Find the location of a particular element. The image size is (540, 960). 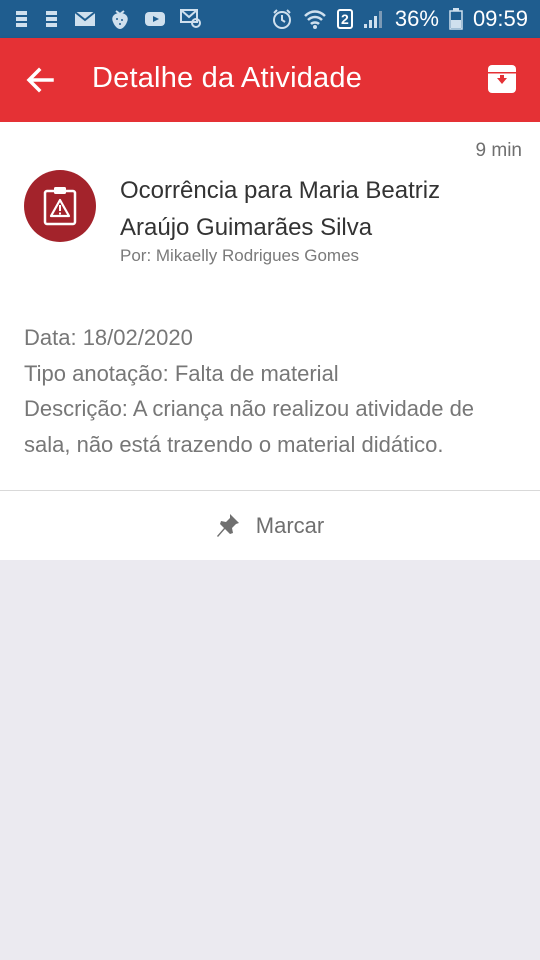

status-bar-system: 2 36% 09:59 is located at coordinates (394, 19).